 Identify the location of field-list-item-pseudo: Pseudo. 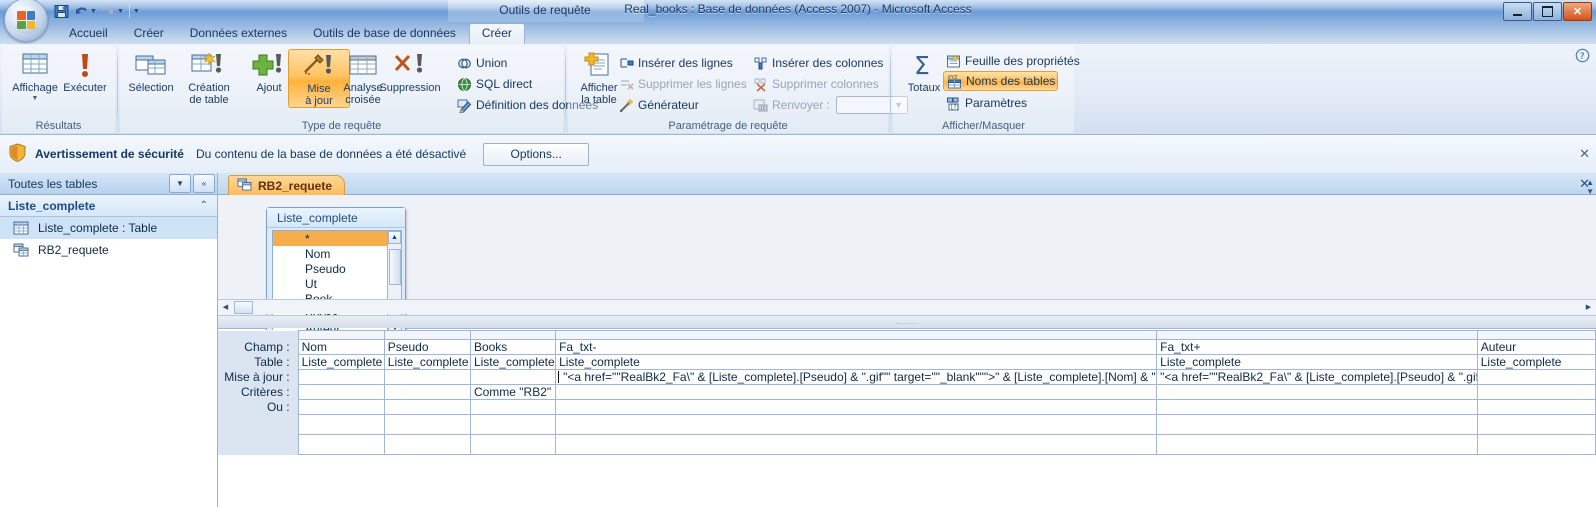
(337, 268).